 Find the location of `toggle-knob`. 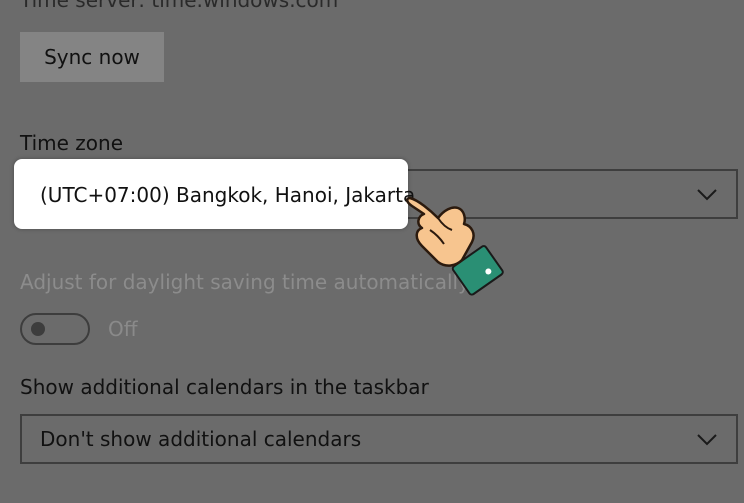

toggle-knob is located at coordinates (38, 329).